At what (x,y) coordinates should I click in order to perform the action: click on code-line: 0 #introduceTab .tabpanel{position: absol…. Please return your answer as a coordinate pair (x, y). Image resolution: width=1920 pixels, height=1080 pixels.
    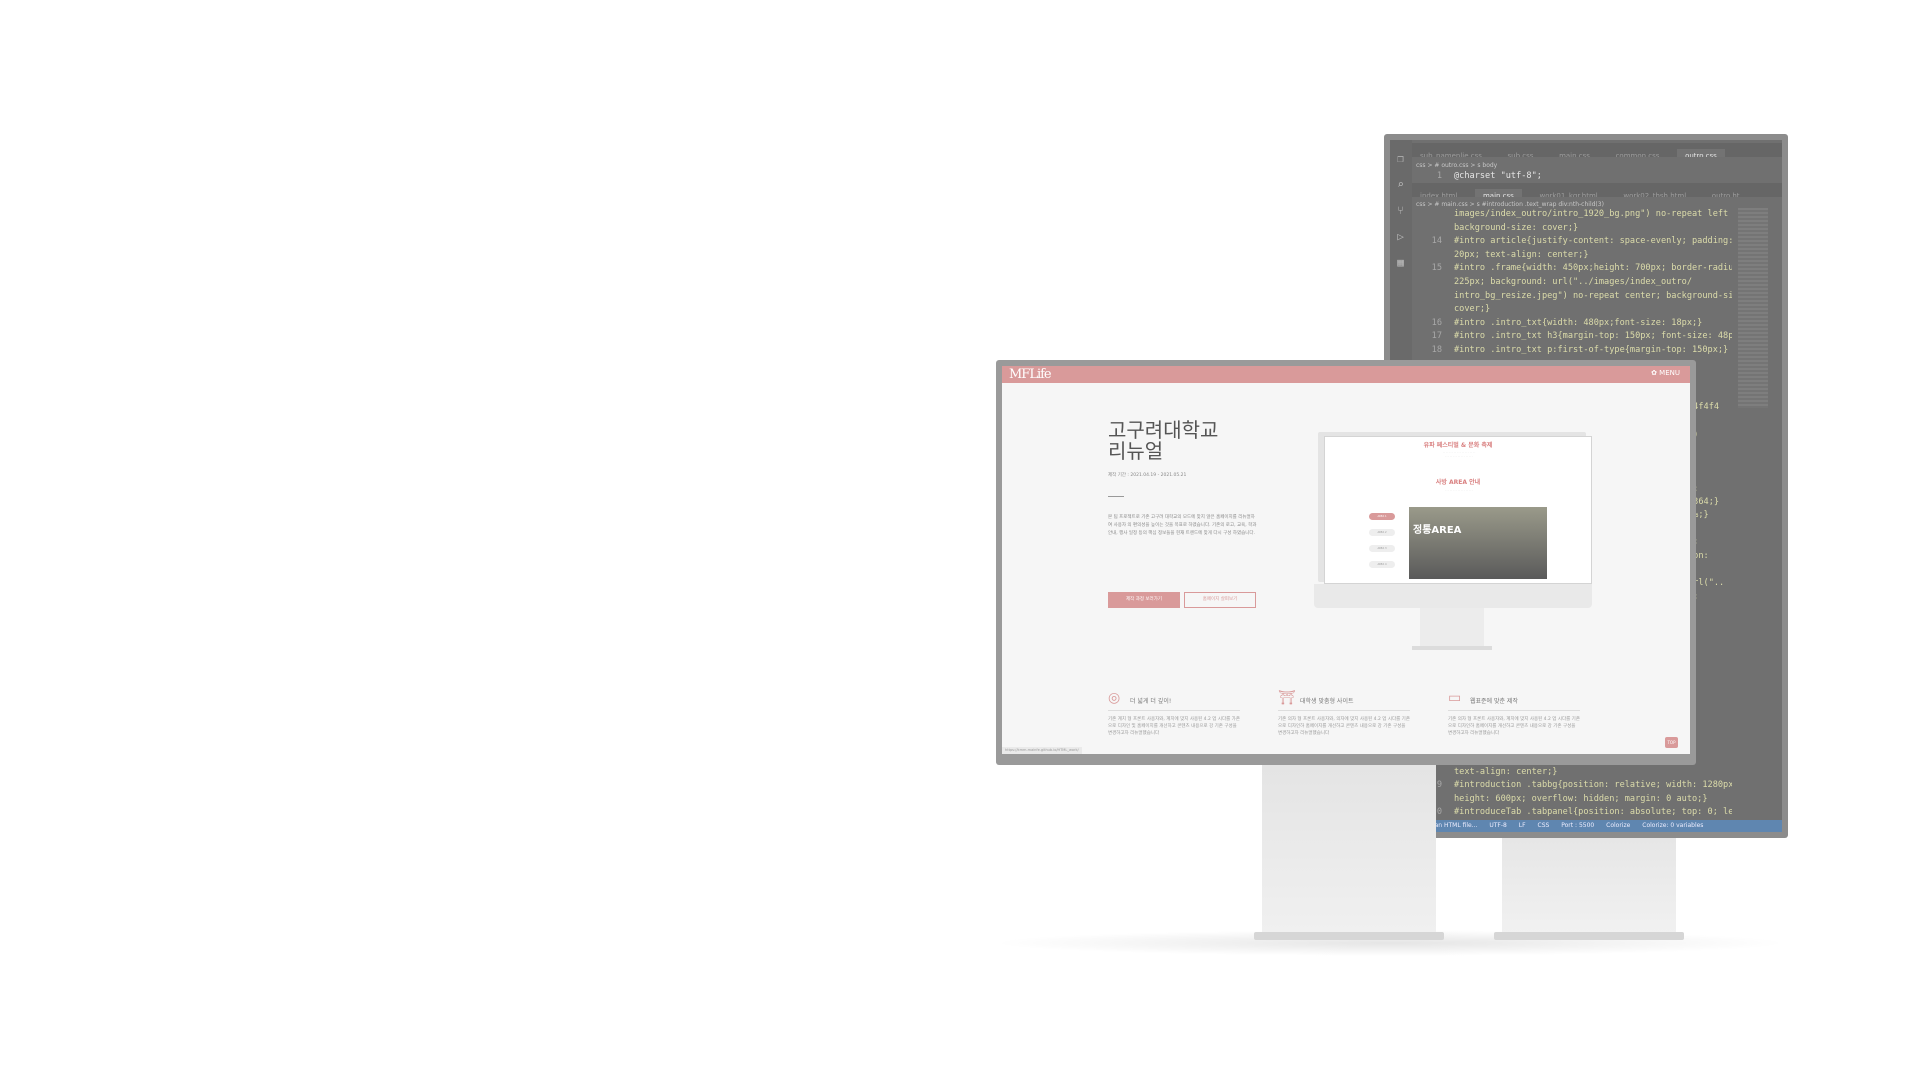
    Looking at the image, I should click on (1572, 812).